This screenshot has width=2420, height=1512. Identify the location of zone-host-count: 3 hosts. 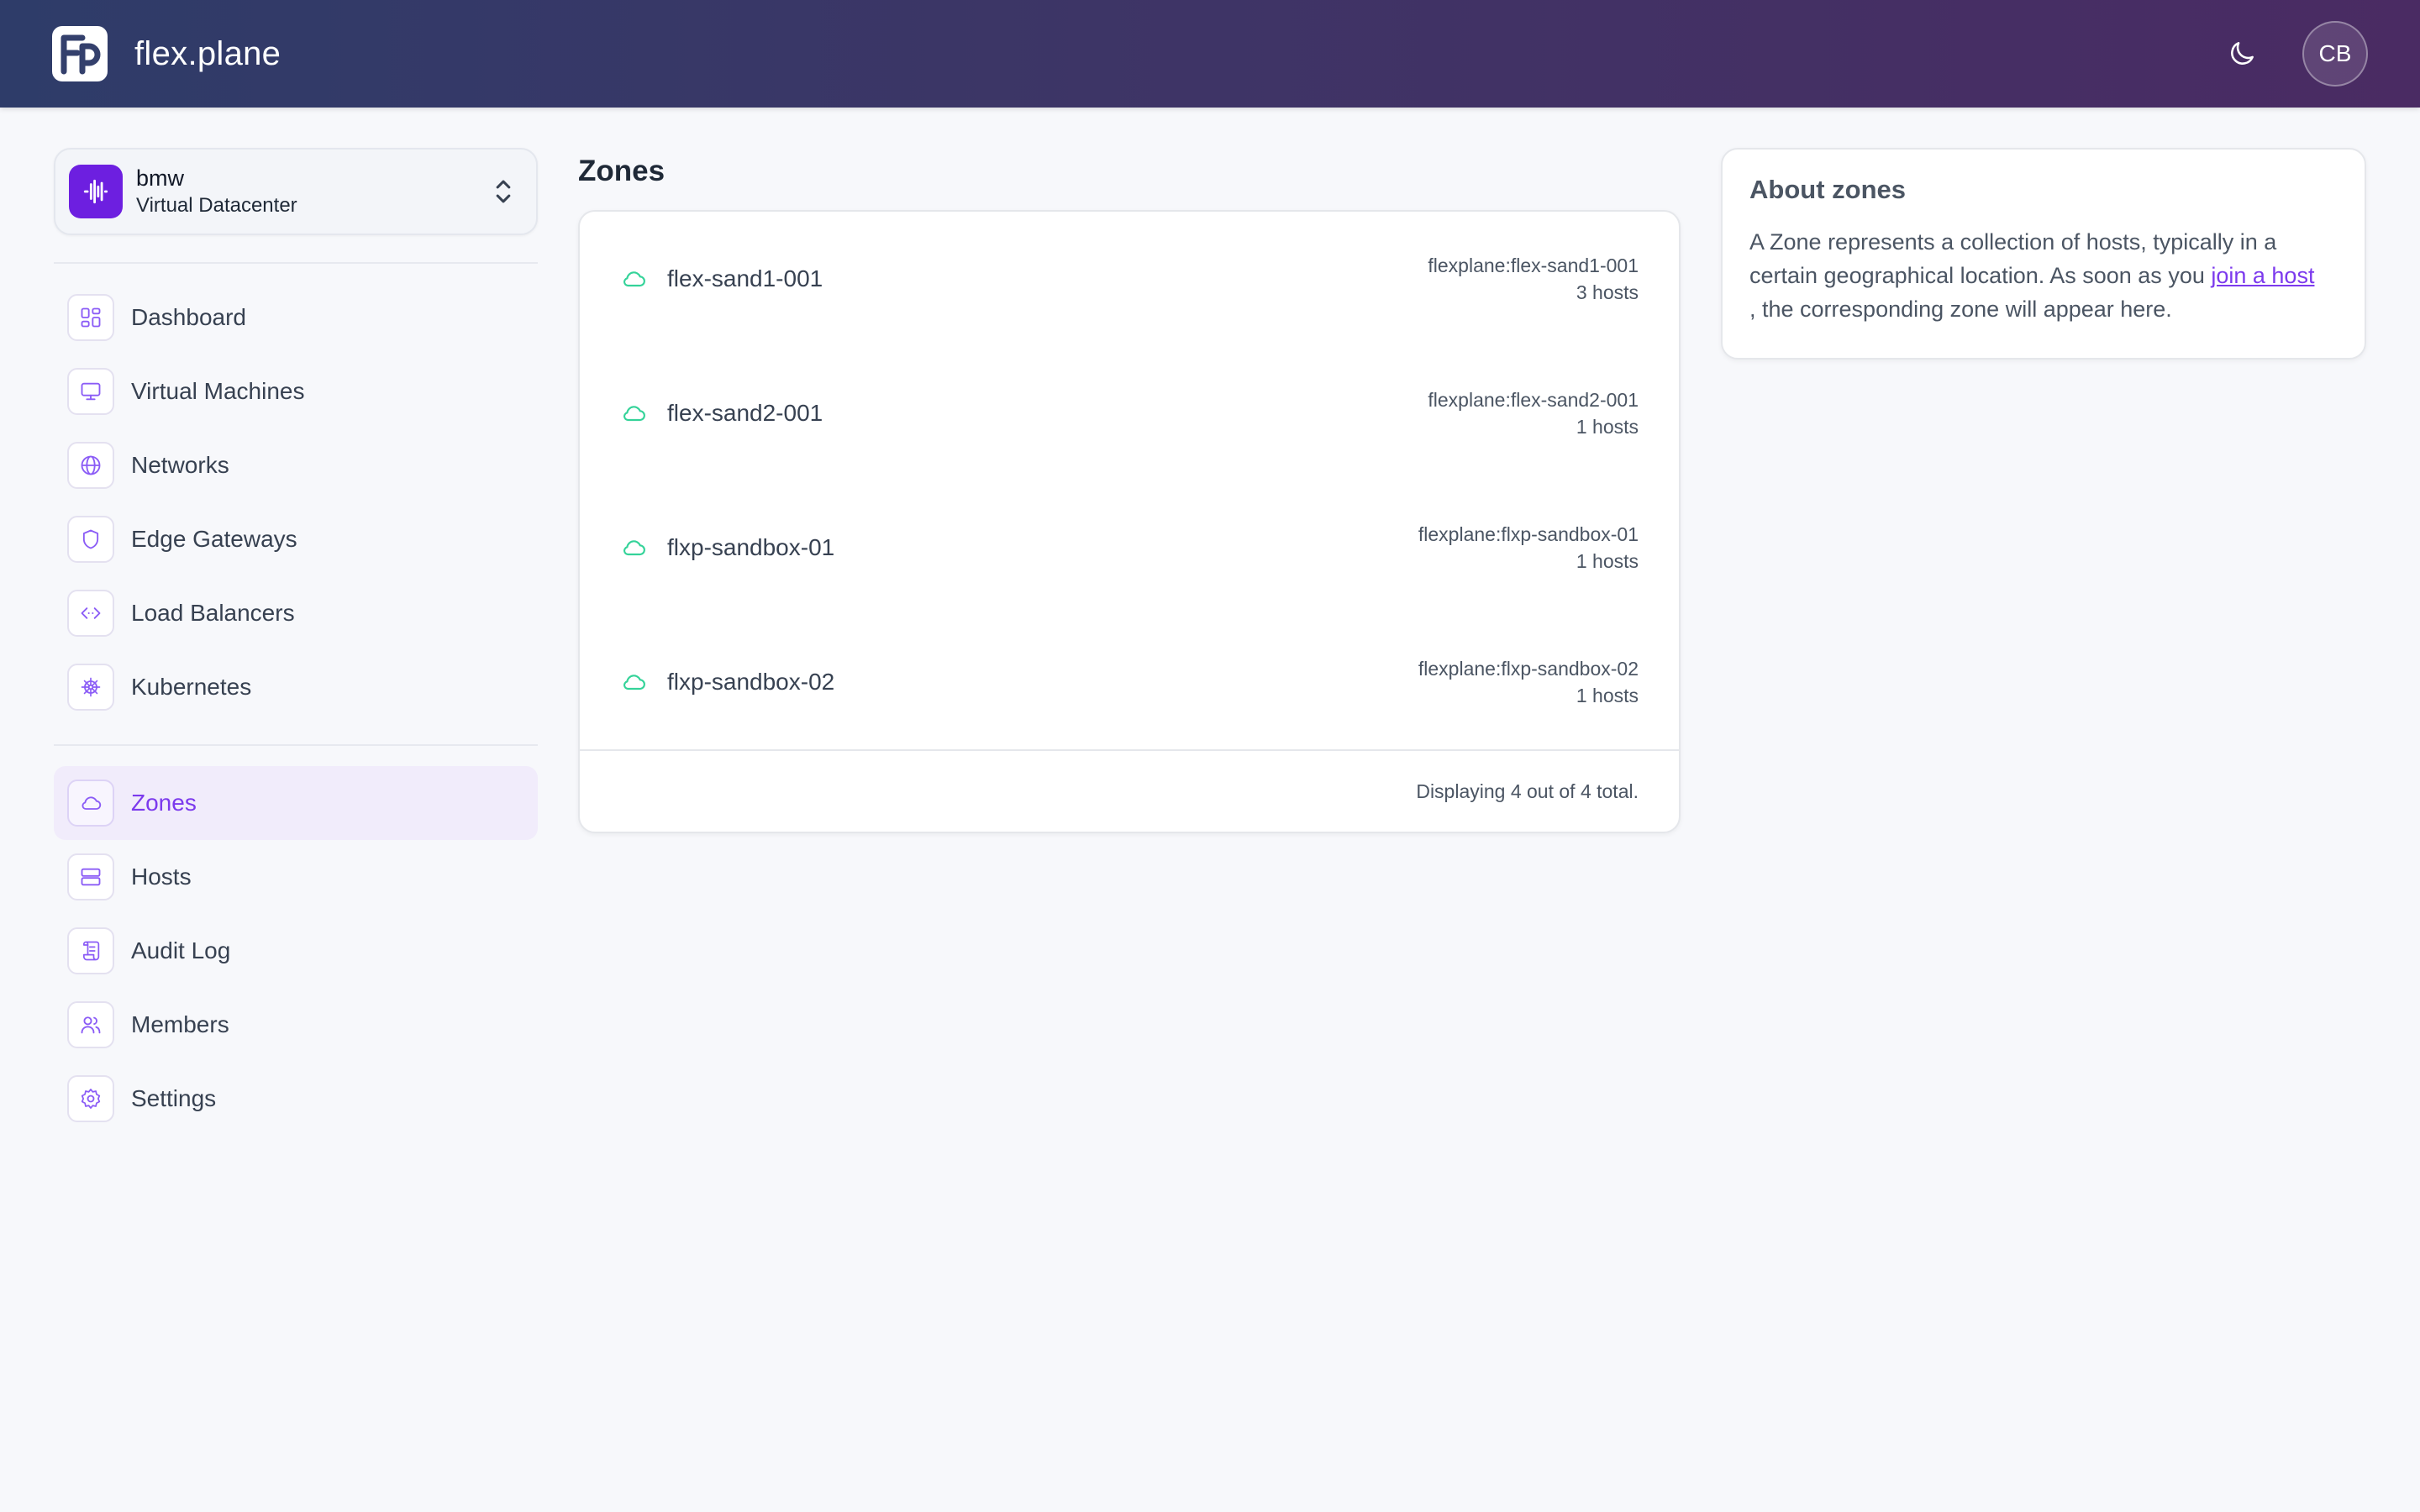
(1607, 292).